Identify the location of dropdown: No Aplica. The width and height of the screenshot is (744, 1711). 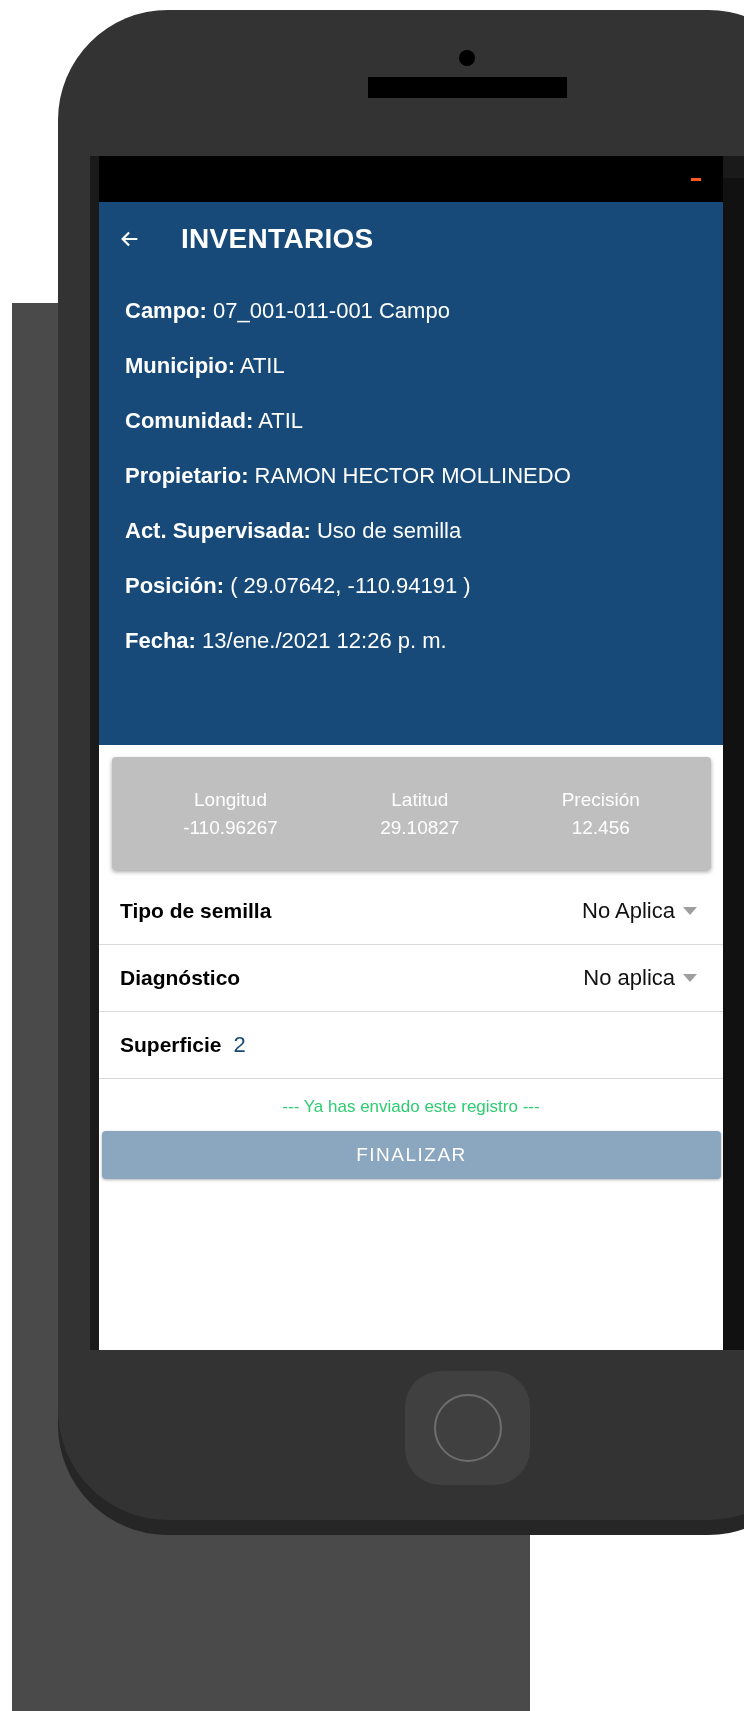
(639, 911).